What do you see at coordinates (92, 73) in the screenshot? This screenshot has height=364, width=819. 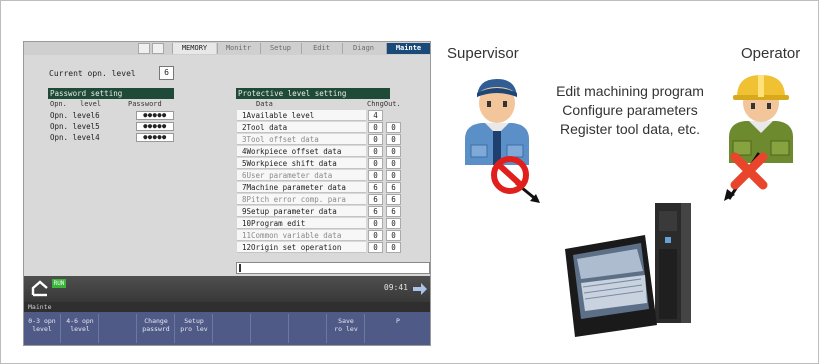 I see `current-level-label: Current opn. level` at bounding box center [92, 73].